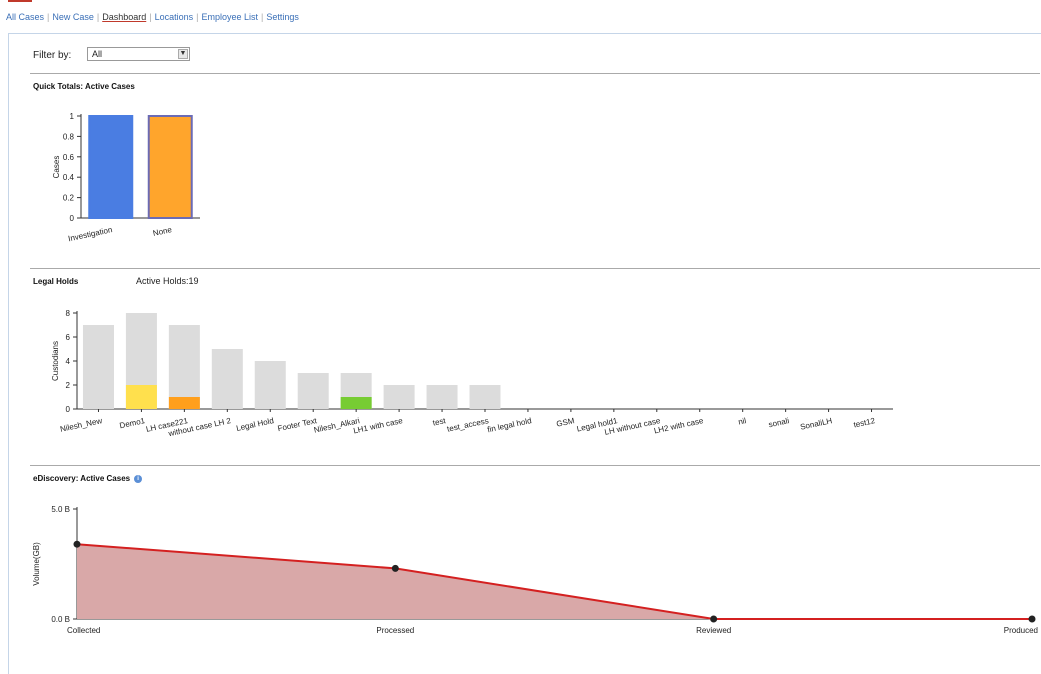 This screenshot has height=674, width=1041. I want to click on x-tick-label: Processed, so click(395, 630).